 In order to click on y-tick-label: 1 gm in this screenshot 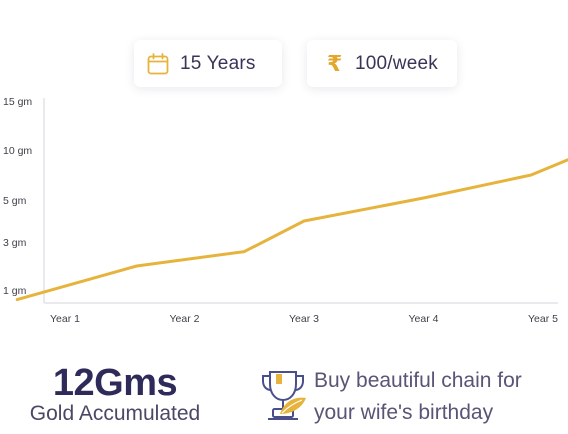, I will do `click(15, 291)`.